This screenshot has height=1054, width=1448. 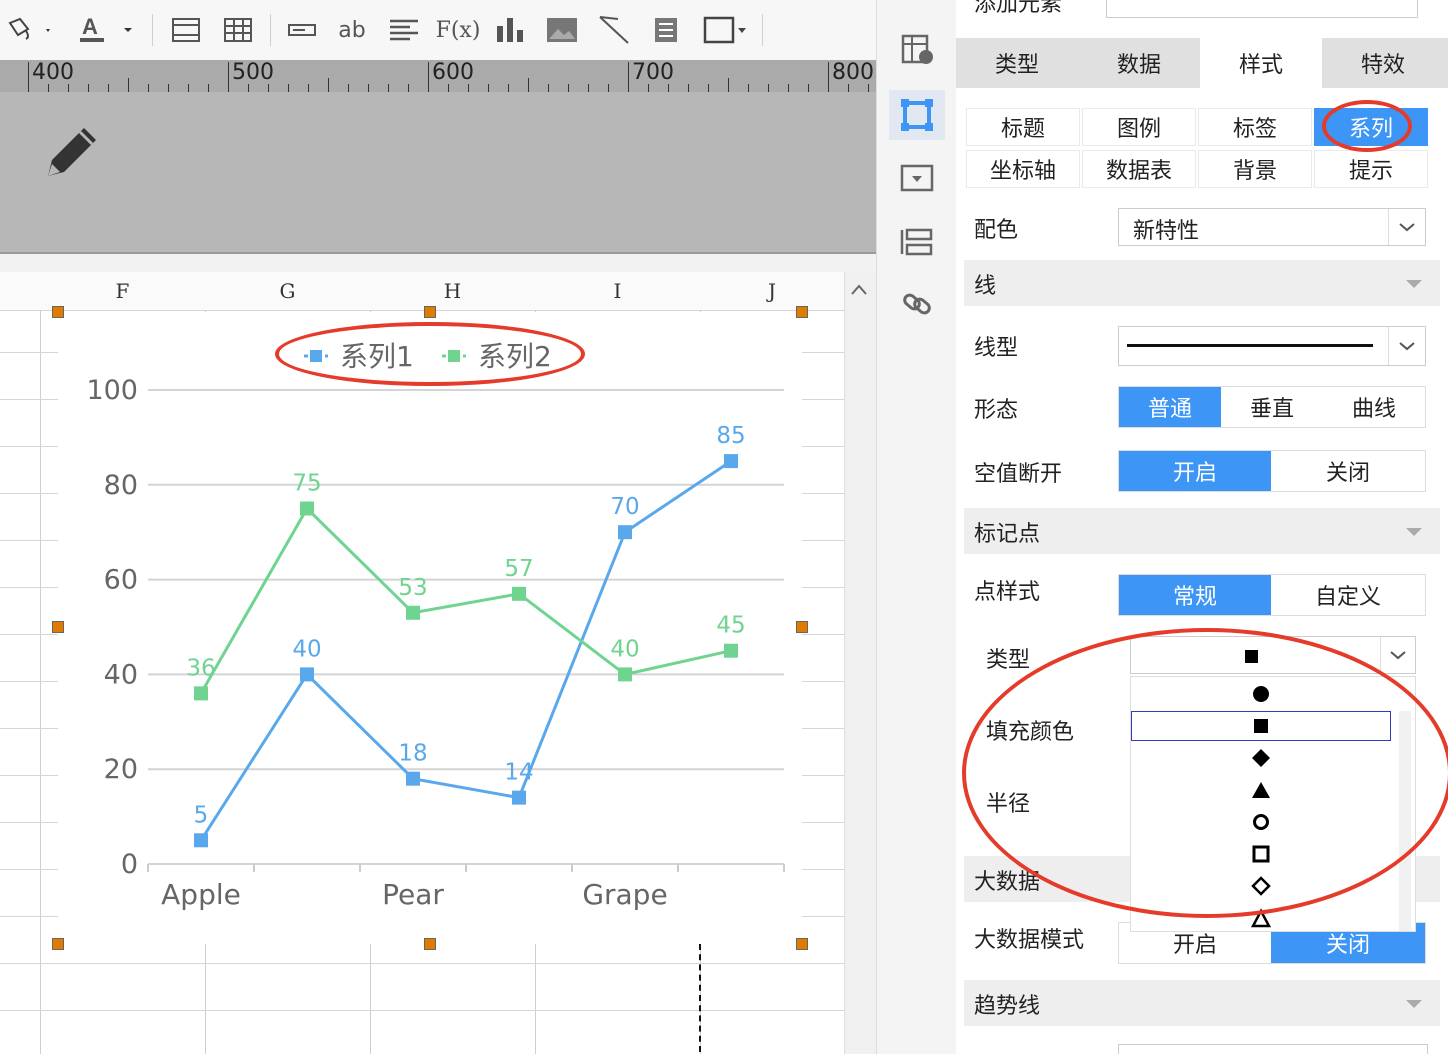 I want to click on subtab-background: 背景, so click(x=1255, y=169).